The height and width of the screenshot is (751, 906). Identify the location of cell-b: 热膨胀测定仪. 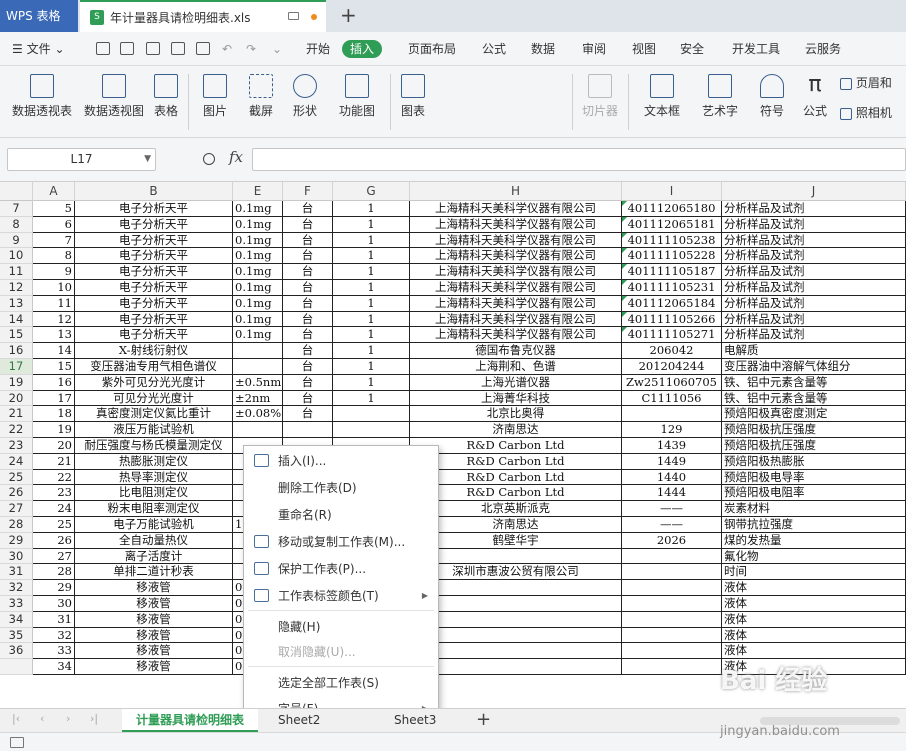
(154, 461).